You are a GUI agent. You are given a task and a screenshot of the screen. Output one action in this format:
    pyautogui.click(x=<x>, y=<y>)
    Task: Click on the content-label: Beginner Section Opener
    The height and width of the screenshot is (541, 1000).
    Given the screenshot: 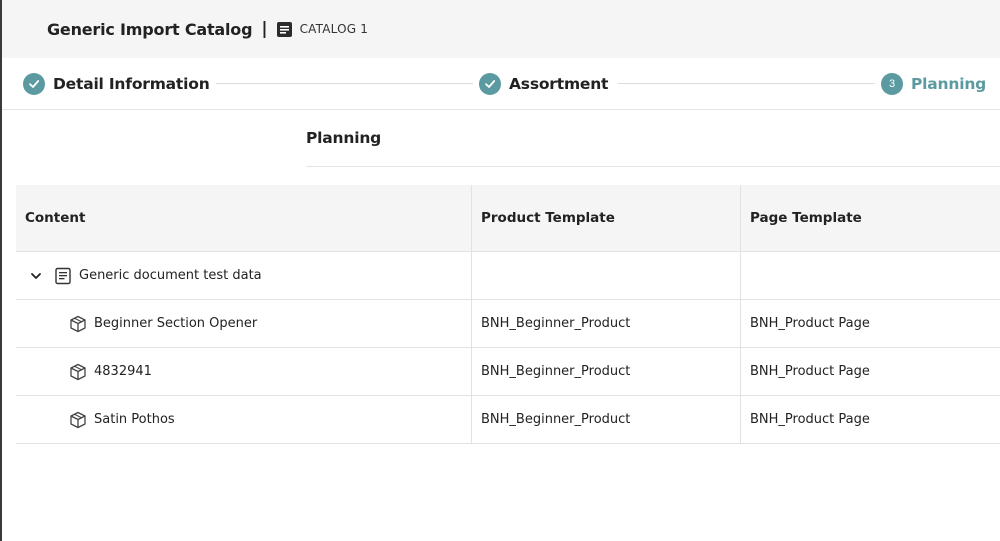 What is the action you would take?
    pyautogui.click(x=176, y=323)
    